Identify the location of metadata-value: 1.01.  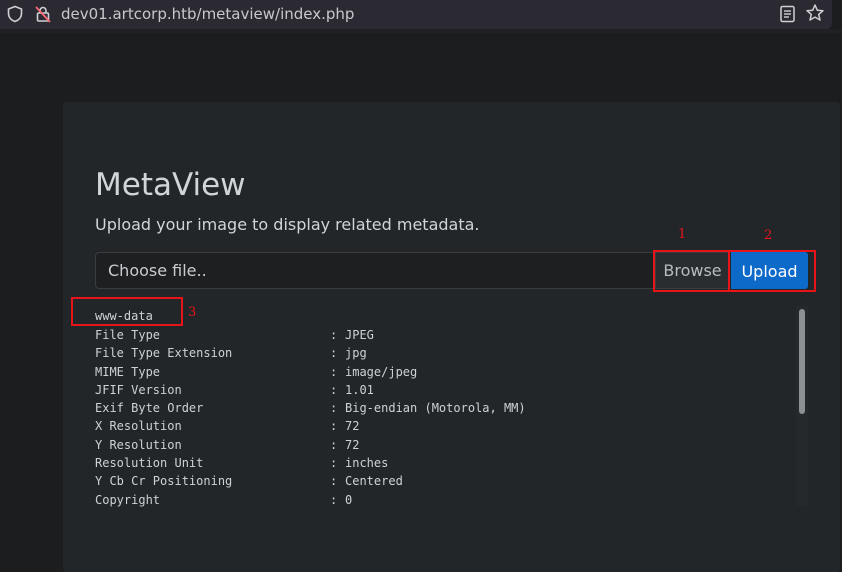
(359, 389).